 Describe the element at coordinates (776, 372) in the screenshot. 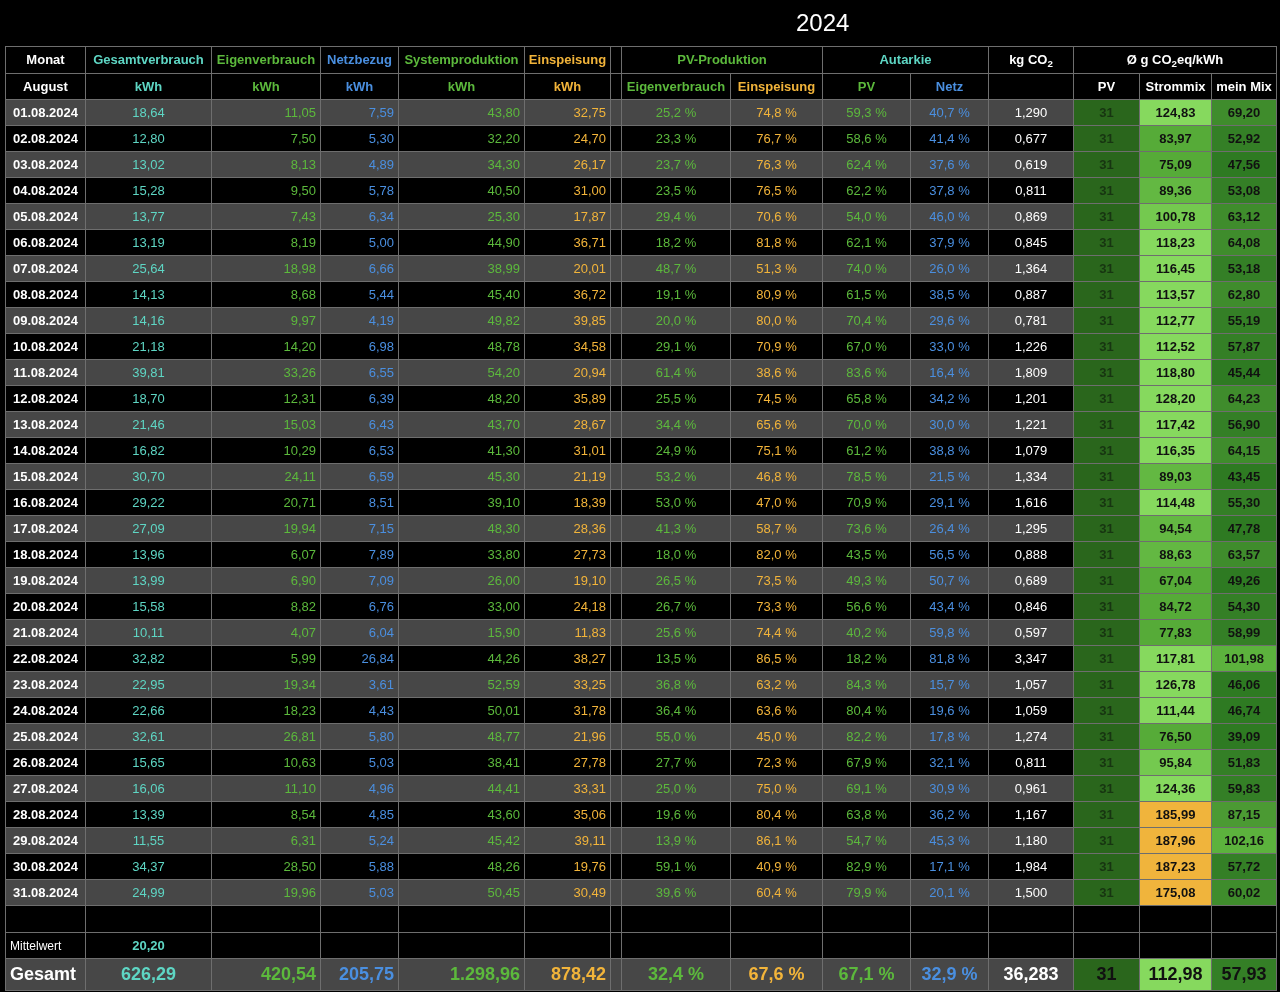

I see `table-cell: 38,6 %` at that location.